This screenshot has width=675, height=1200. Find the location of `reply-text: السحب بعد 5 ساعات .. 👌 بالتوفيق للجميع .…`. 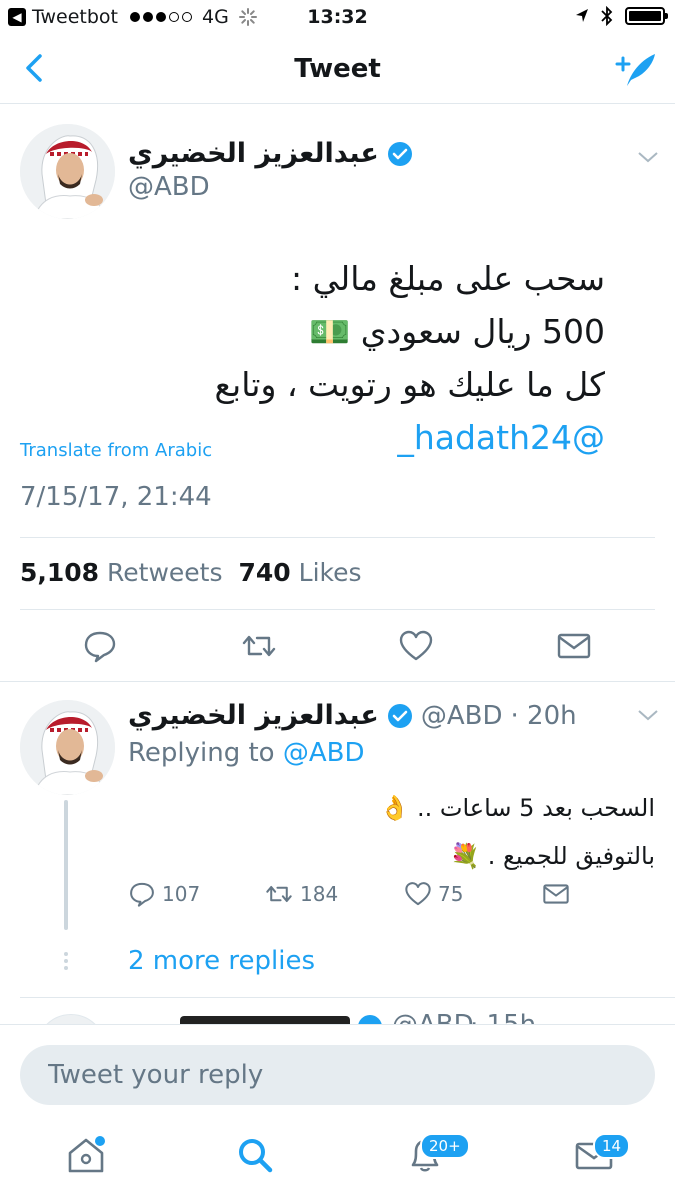

reply-text: السحب بعد 5 ساعات .. 👌 بالتوفيق للجميع .… is located at coordinates (517, 832).